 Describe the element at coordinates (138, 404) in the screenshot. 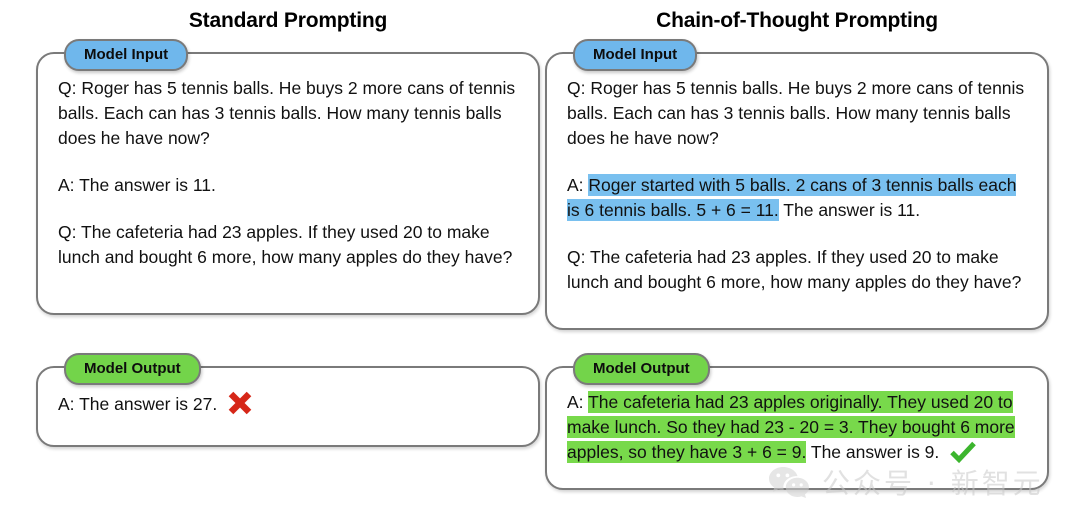

I see `standard-output-answer-text: A: The answer is 27.` at that location.